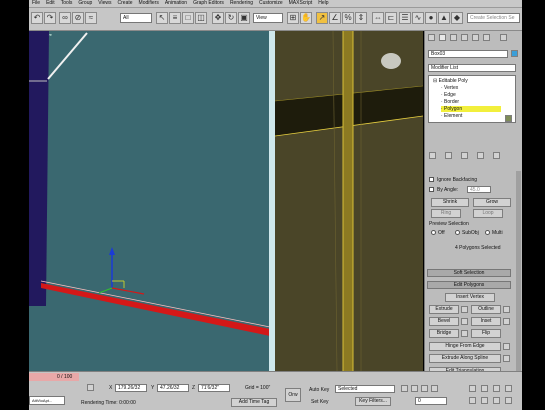  I want to click on render-scene-icon: ▲, so click(444, 18).